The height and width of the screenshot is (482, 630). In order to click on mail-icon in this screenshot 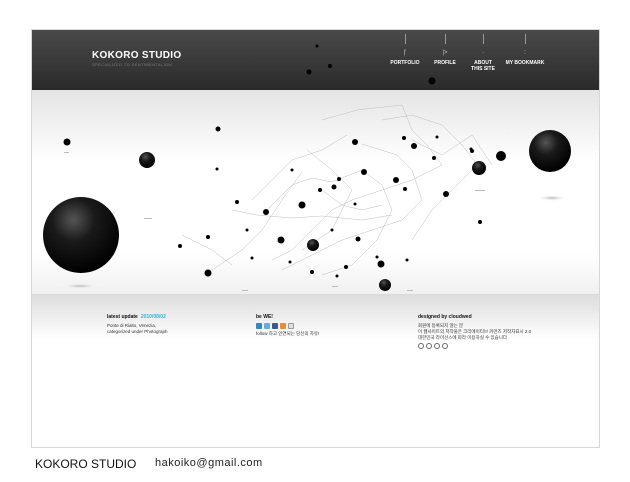, I will do `click(291, 326)`.